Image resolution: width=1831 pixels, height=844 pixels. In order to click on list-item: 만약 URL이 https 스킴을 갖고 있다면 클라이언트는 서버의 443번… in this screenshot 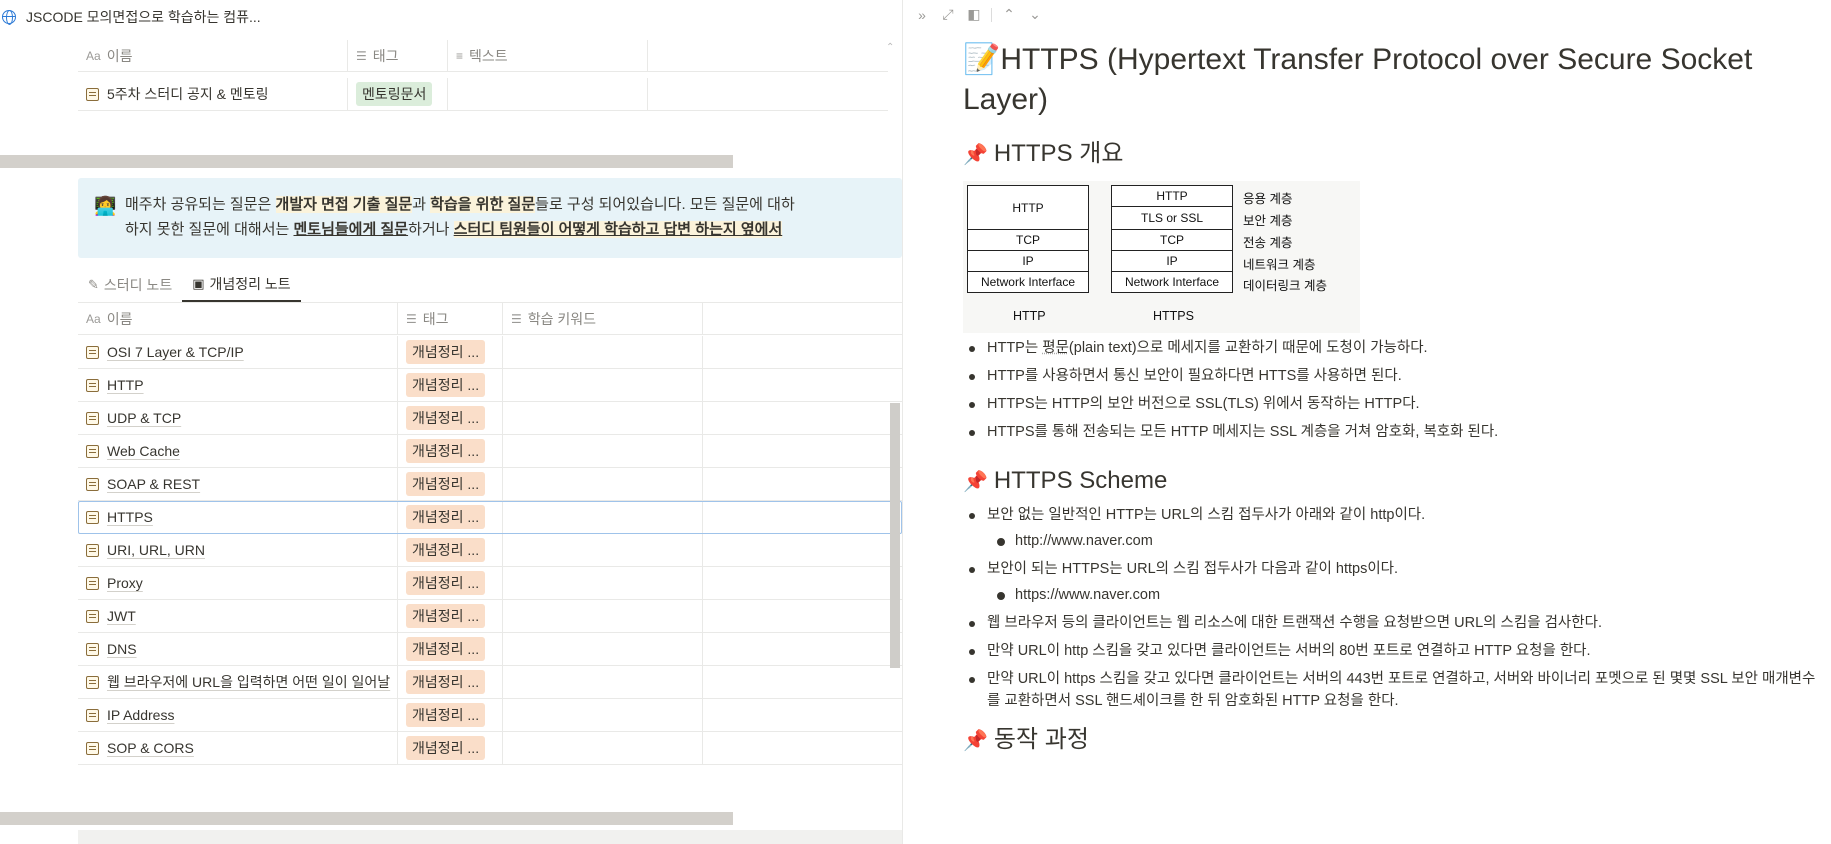, I will do `click(1396, 690)`.